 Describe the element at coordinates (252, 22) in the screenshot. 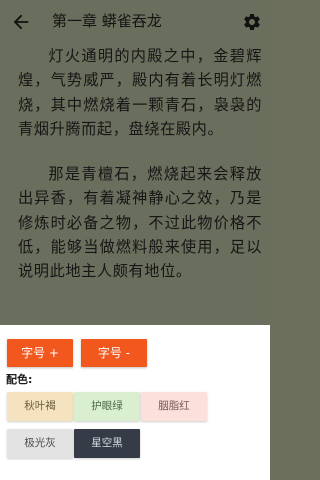

I see `gear-icon` at that location.